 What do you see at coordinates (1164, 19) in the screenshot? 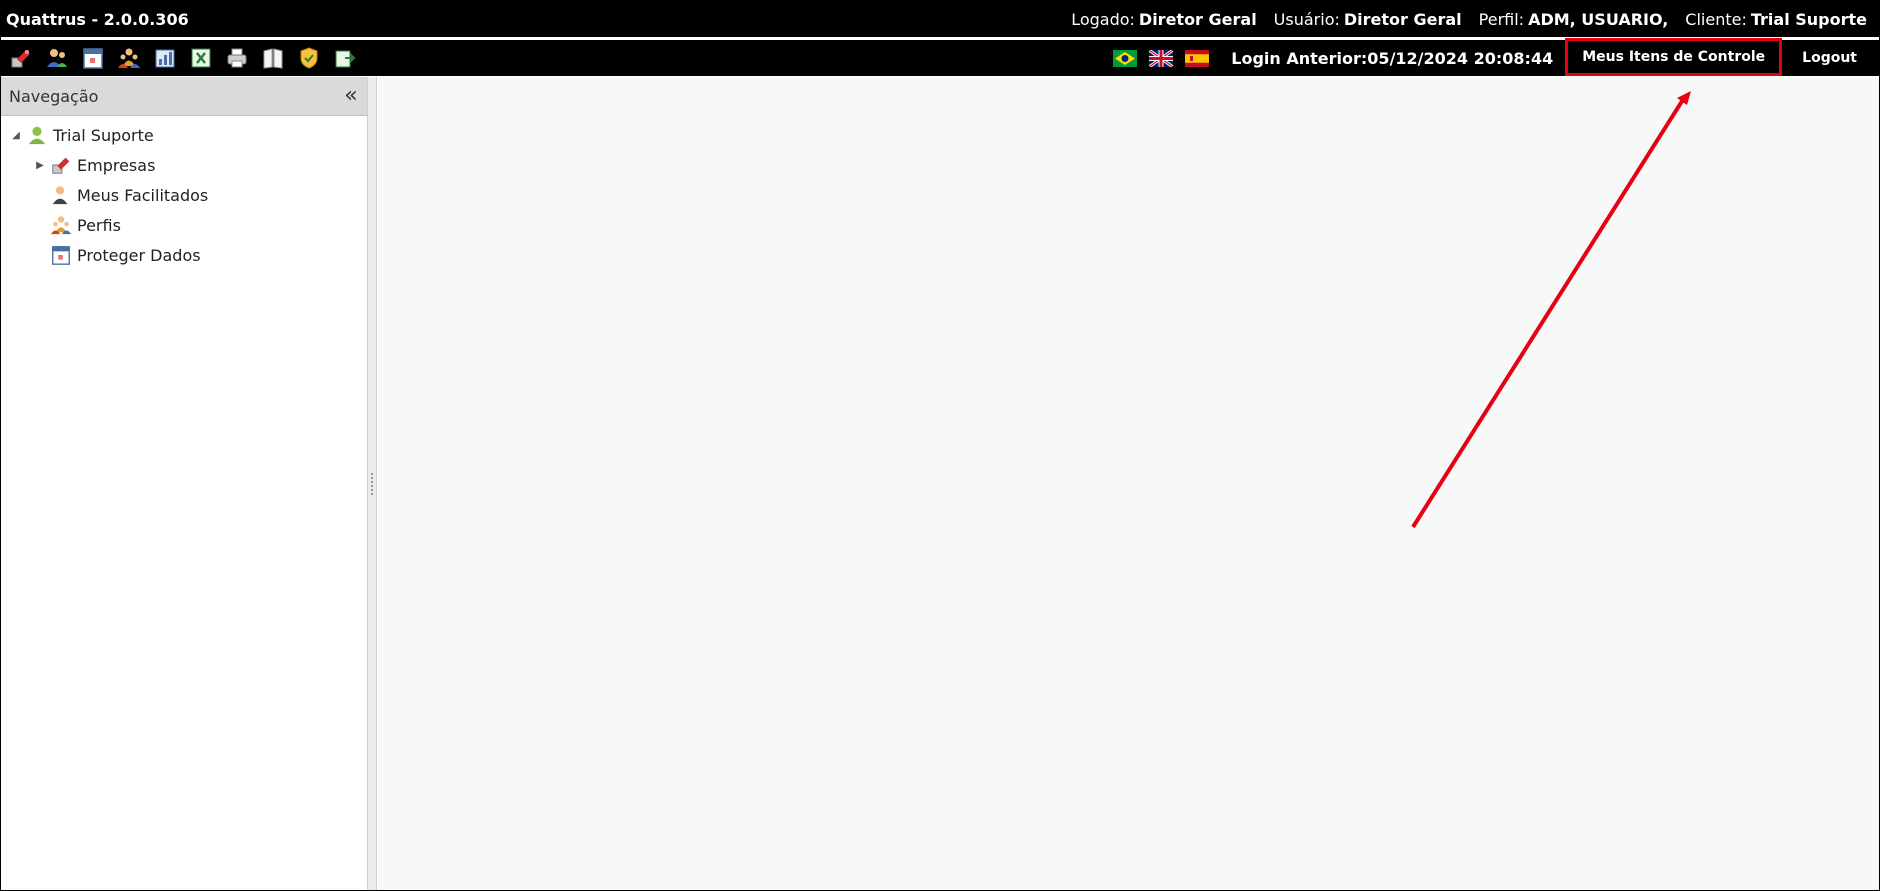
I see `session-logado: Logado: Diretor Geral` at bounding box center [1164, 19].